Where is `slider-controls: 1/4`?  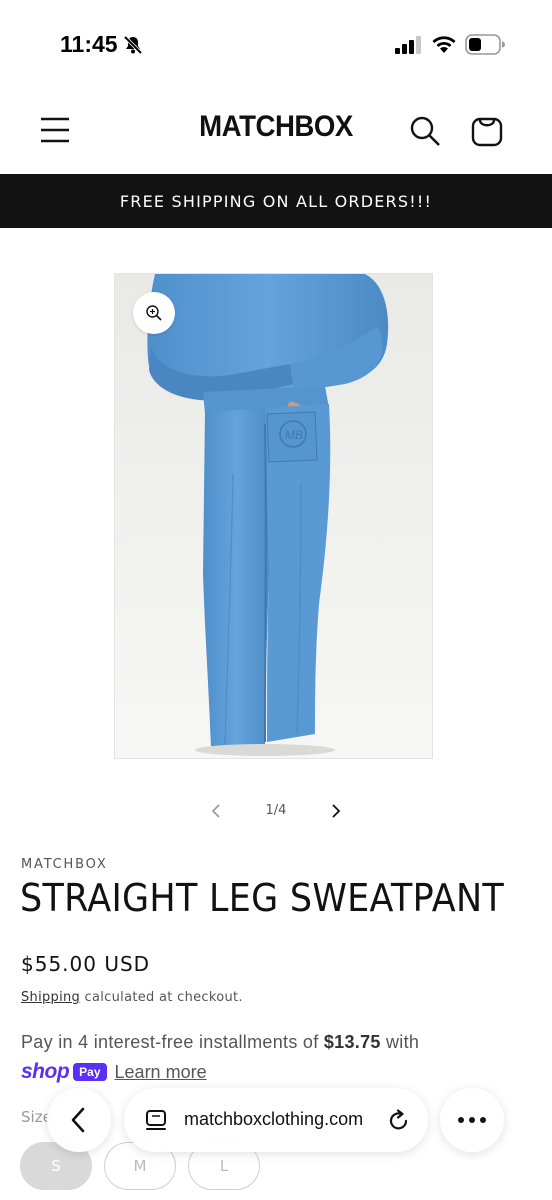 slider-controls: 1/4 is located at coordinates (276, 811).